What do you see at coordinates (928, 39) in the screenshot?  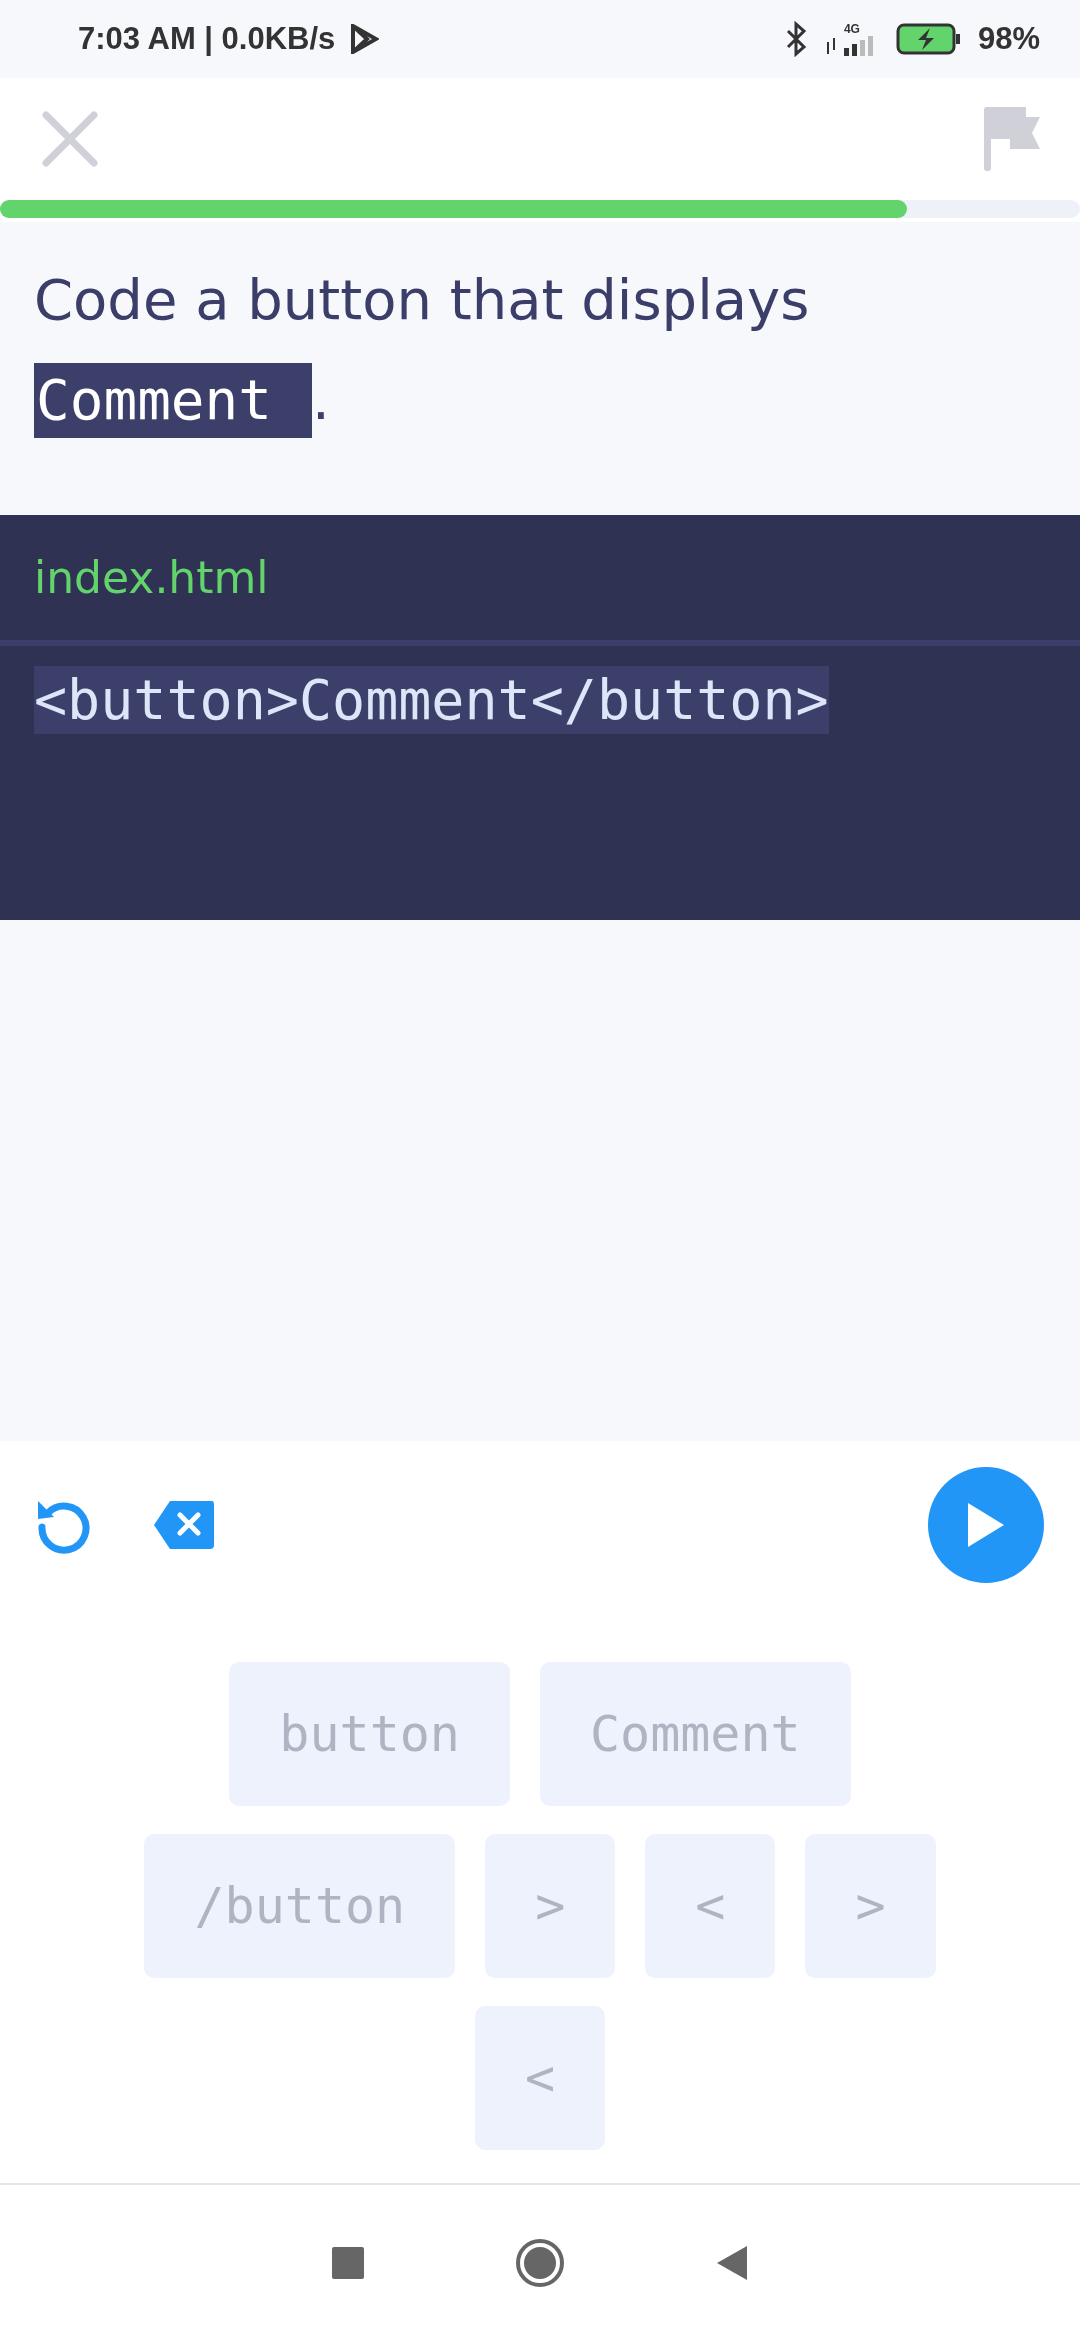 I see `battery-icon` at bounding box center [928, 39].